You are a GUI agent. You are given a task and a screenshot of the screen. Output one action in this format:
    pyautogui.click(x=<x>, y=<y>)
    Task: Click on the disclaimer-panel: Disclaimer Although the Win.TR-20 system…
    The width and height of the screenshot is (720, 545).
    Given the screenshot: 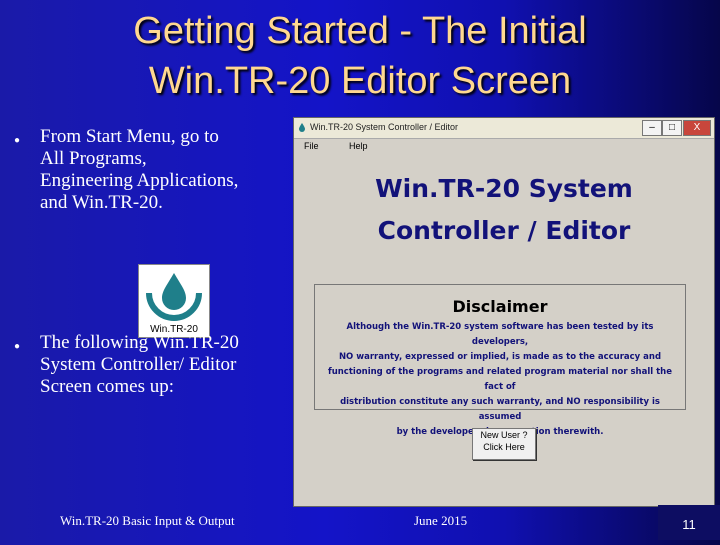 What is the action you would take?
    pyautogui.click(x=500, y=360)
    